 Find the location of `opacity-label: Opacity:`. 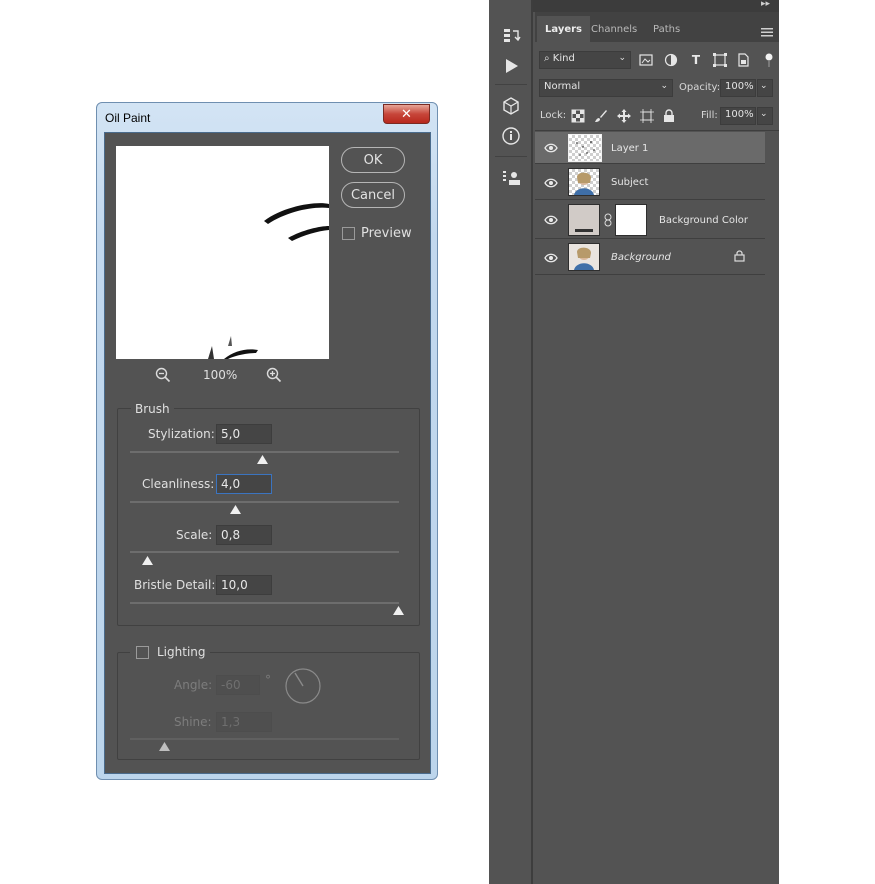

opacity-label: Opacity: is located at coordinates (700, 87).